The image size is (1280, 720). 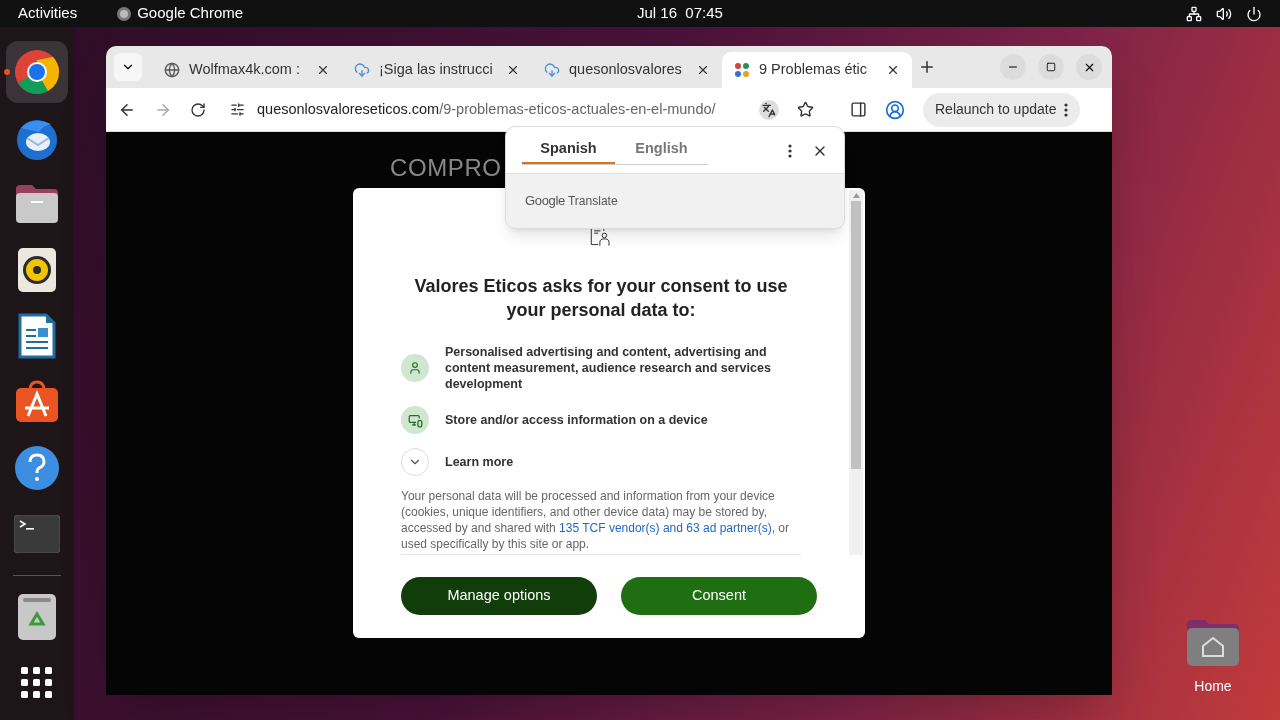 I want to click on tab-title: quesonlosvalores, so click(x=626, y=70).